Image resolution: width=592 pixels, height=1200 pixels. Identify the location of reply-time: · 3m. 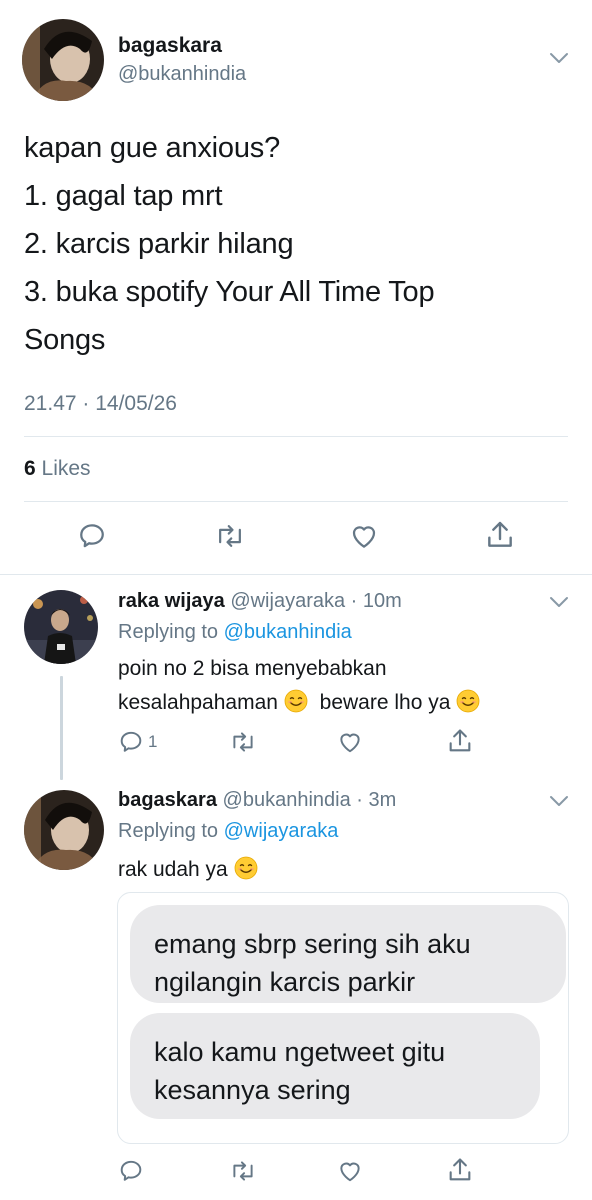
(376, 800).